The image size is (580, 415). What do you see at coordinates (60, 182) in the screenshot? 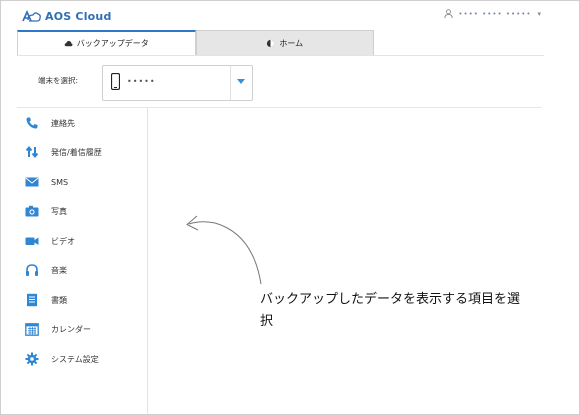
I see `sidebar-item-label: SMS` at bounding box center [60, 182].